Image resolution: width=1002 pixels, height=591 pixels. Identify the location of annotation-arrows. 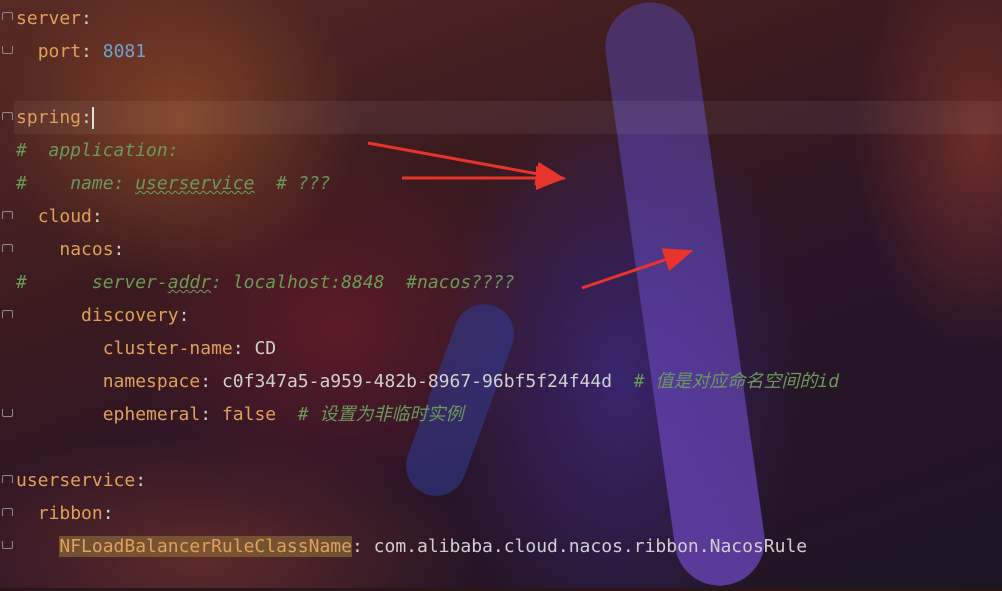
(530, 215).